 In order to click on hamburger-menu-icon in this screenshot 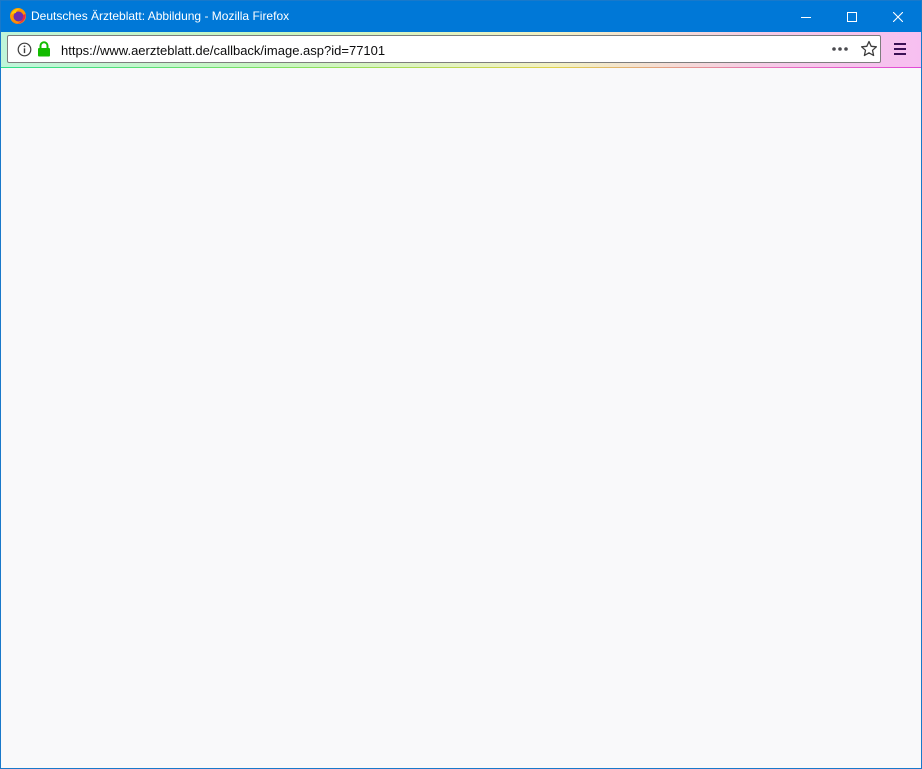, I will do `click(900, 49)`.